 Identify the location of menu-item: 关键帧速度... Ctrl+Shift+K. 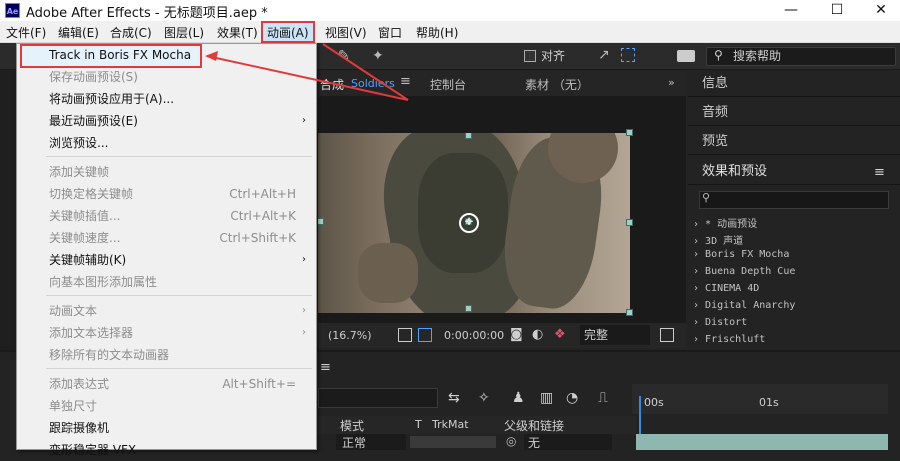
(166, 238).